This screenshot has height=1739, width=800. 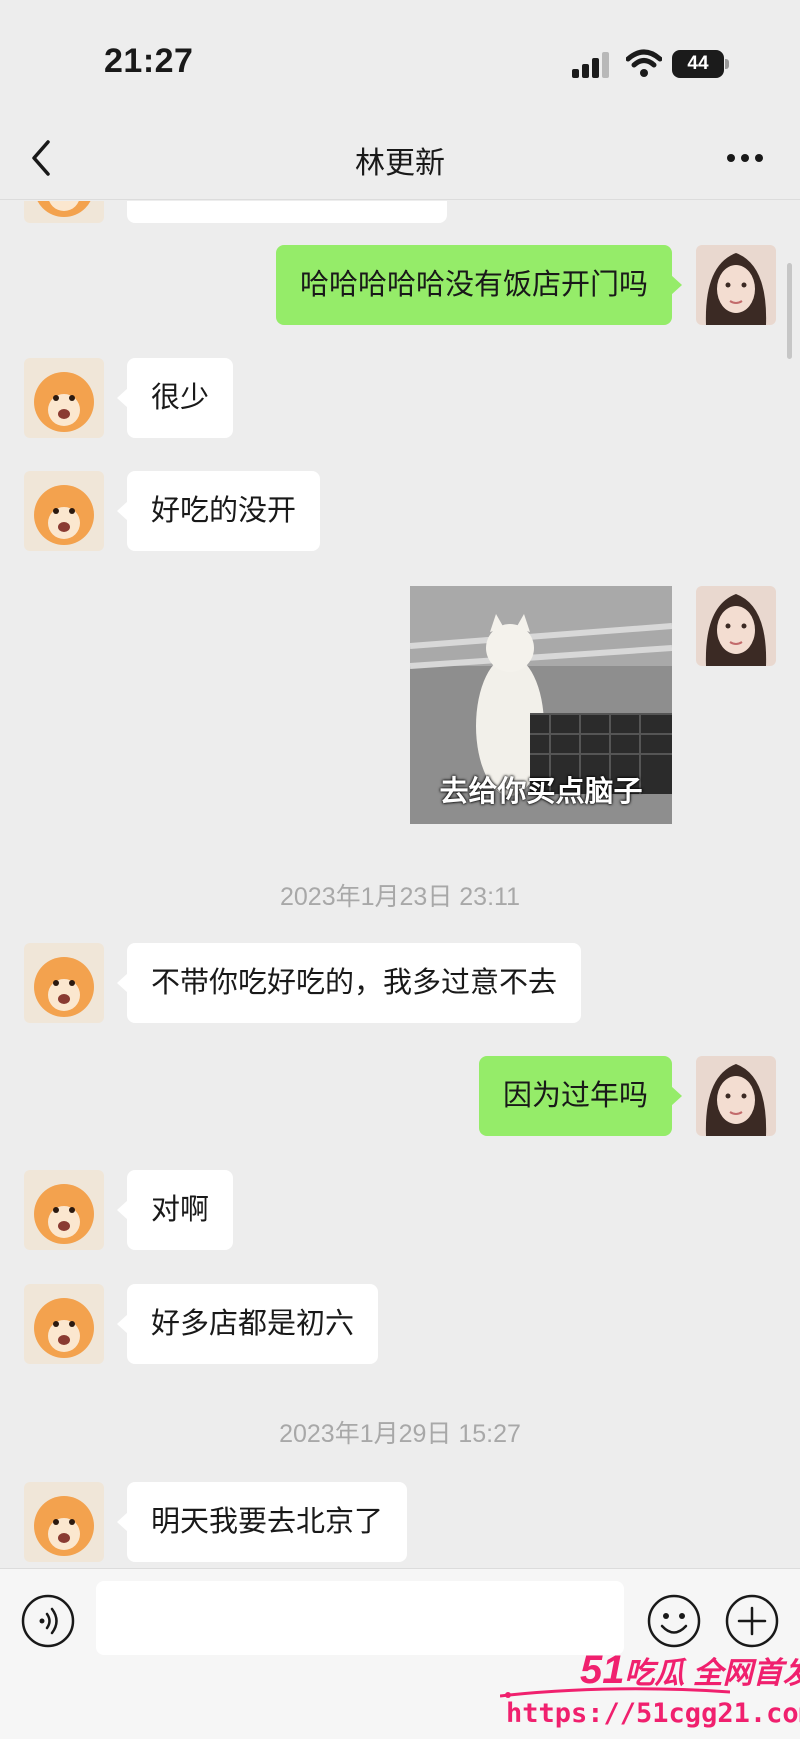 What do you see at coordinates (590, 65) in the screenshot?
I see `cellular-signal-icon` at bounding box center [590, 65].